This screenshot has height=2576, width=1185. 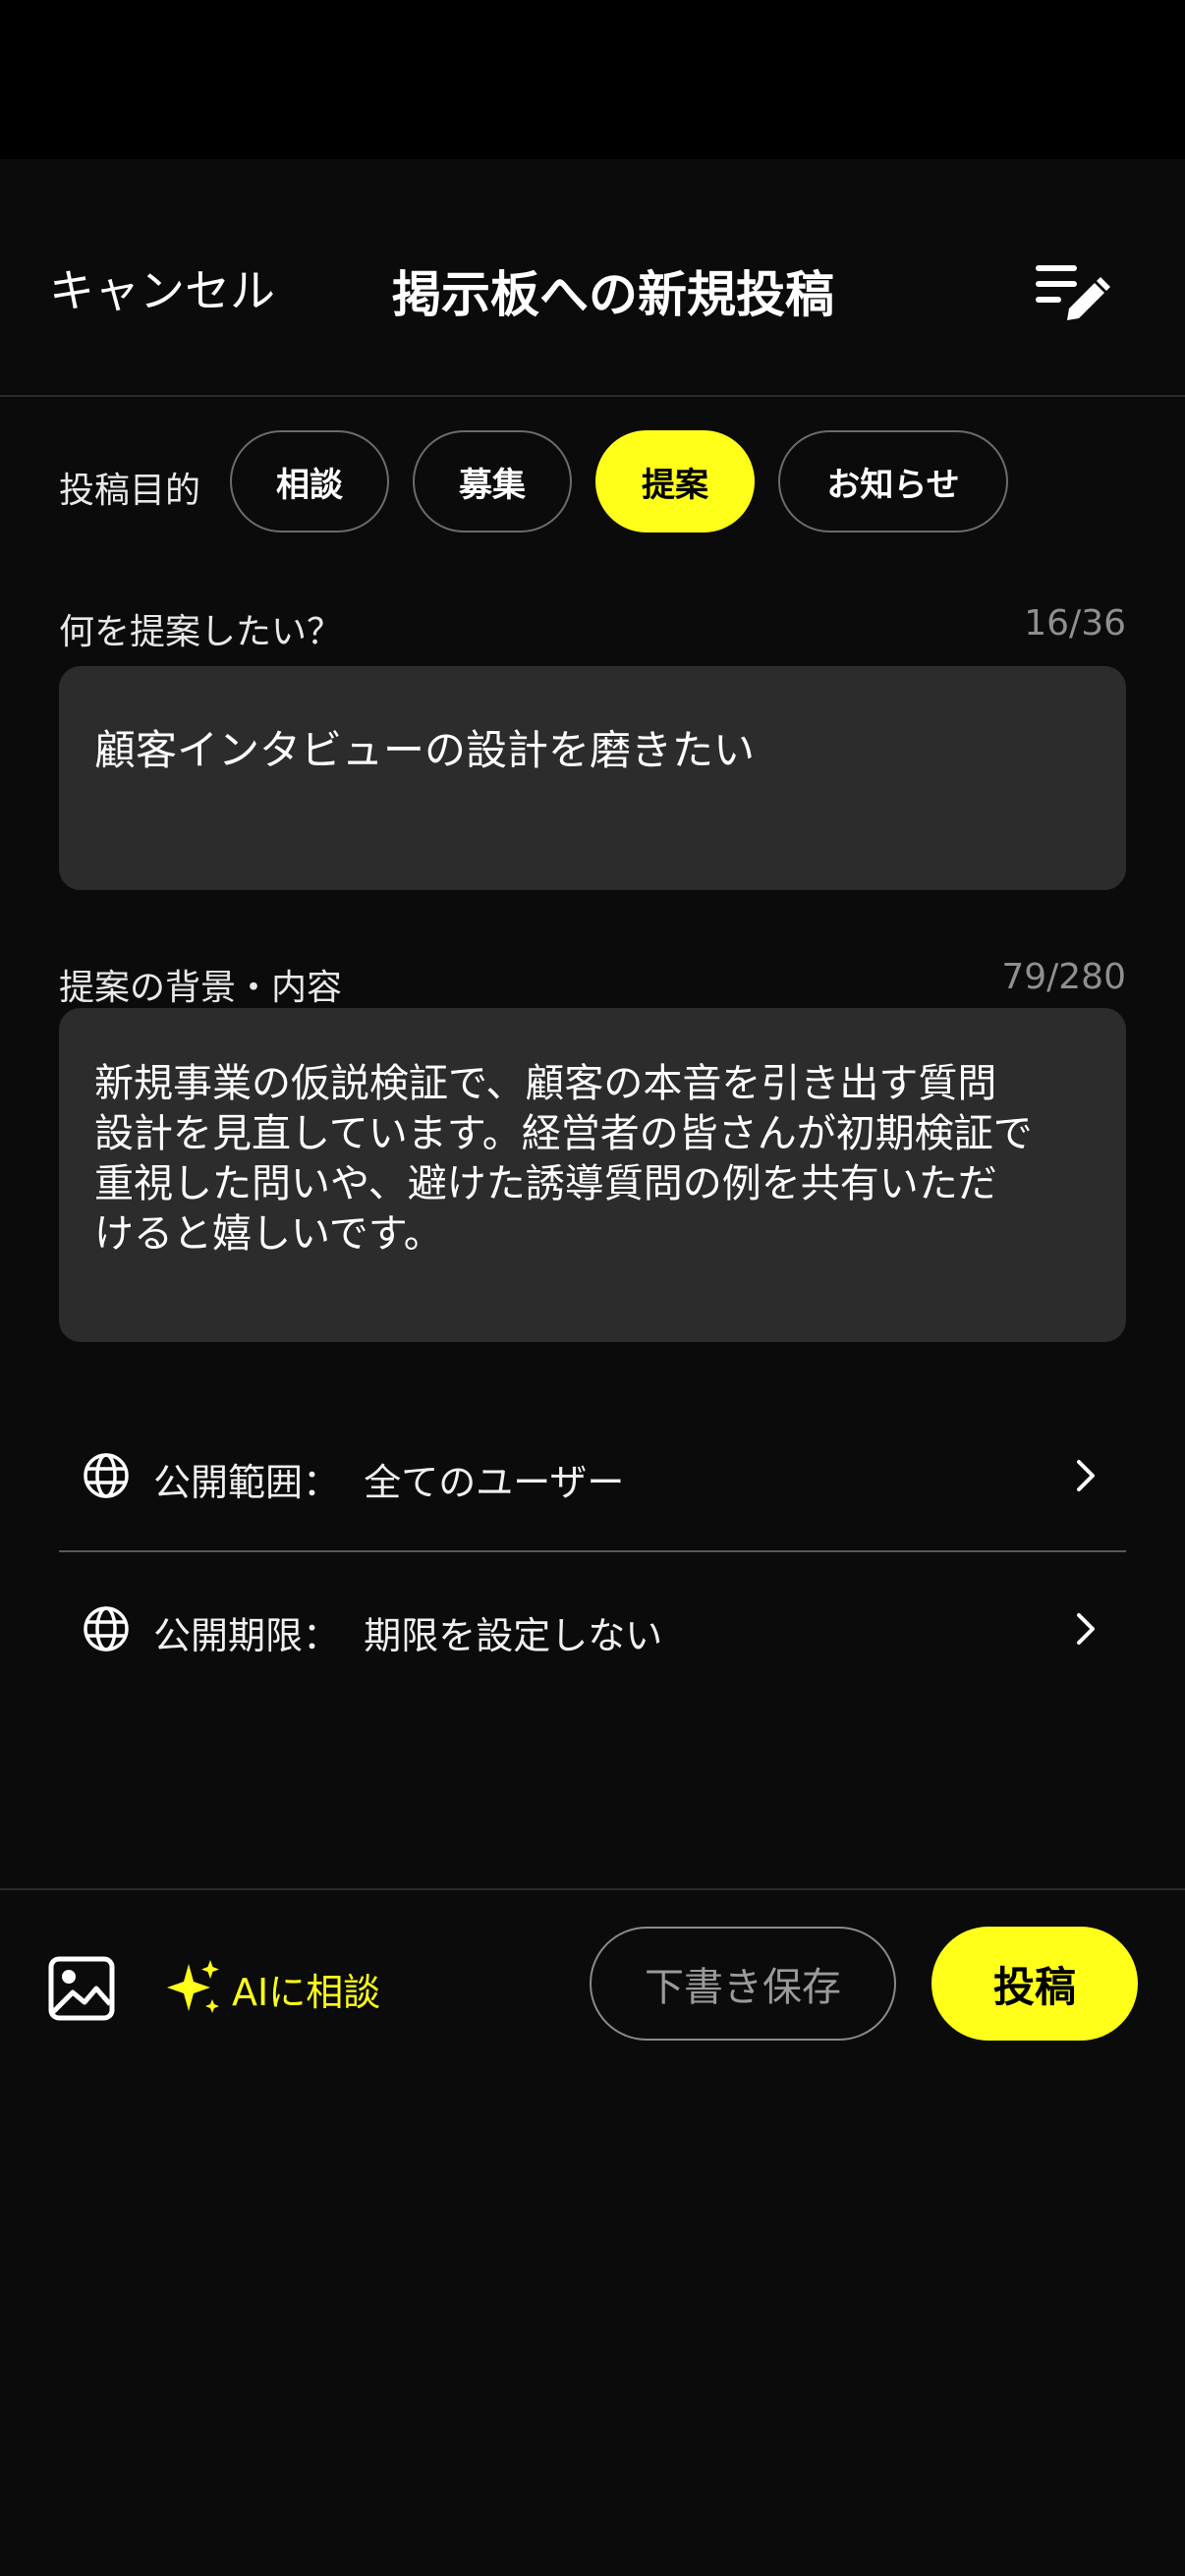 I want to click on expiry-setting-text: 公開期限： 期限を設定しない, so click(x=408, y=1632).